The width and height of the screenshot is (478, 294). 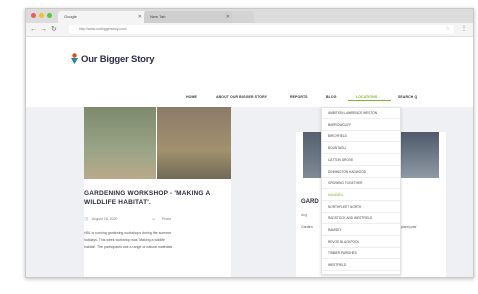 I want to click on side-post-excerpt: Garden, so click(x=307, y=227).